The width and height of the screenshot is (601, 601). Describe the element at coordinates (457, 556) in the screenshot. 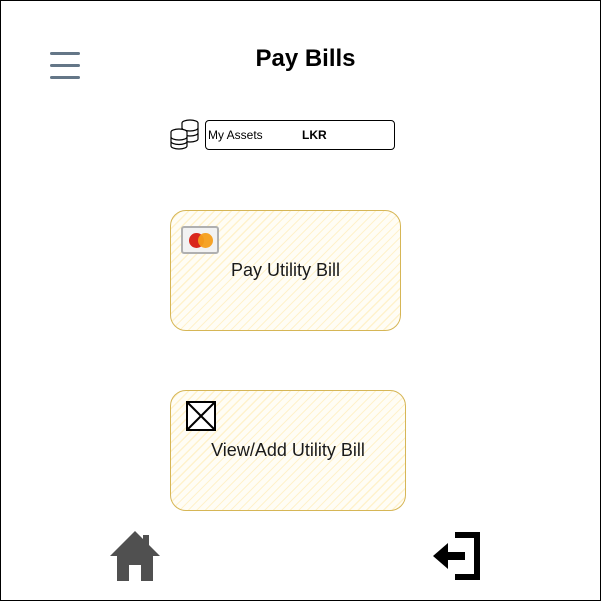

I see `logout-icon` at that location.